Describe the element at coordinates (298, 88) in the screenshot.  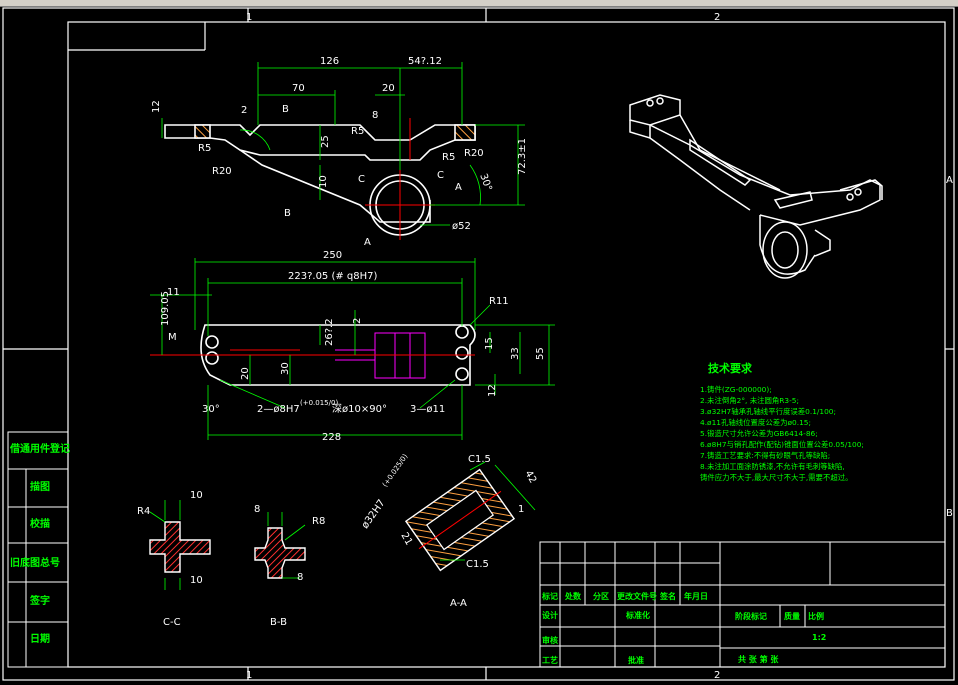
I see `dim-70: 70` at that location.